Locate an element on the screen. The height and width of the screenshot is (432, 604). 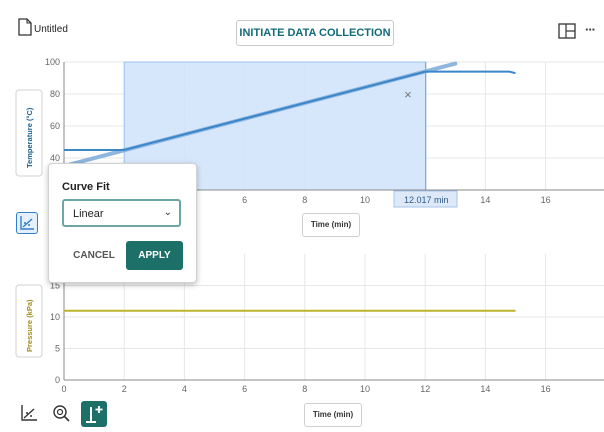
curve-fit-selected-value: Linear is located at coordinates (88, 214).